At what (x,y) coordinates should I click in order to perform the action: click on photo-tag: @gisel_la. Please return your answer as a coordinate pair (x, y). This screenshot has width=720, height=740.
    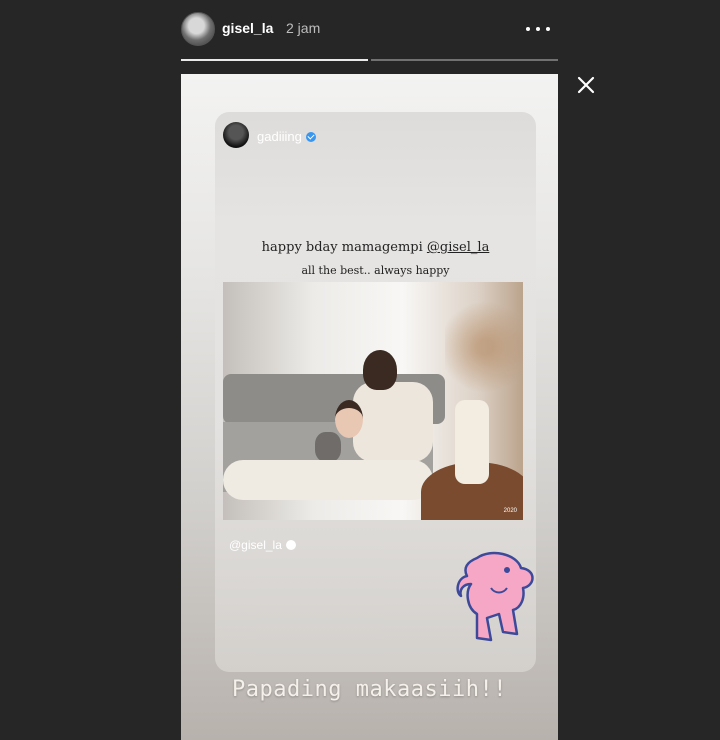
    Looking at the image, I should click on (262, 545).